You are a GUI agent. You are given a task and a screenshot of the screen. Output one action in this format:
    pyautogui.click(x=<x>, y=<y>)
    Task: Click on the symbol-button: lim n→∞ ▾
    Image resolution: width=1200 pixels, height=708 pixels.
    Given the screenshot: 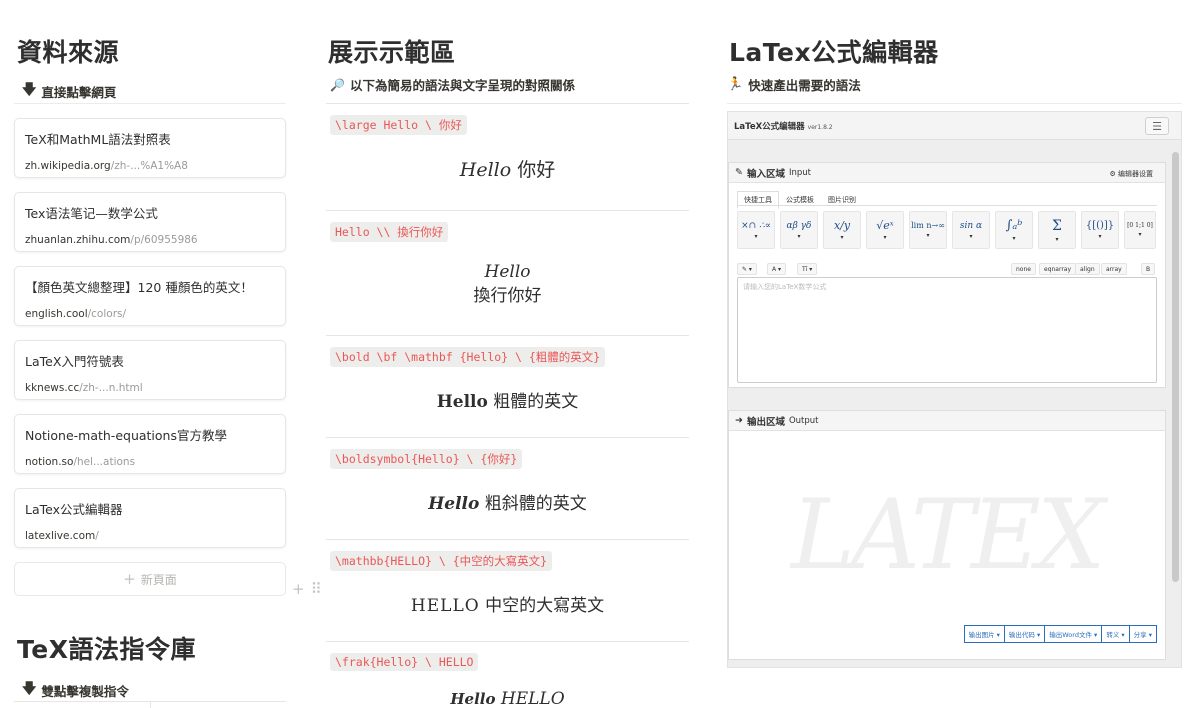 What is the action you would take?
    pyautogui.click(x=928, y=230)
    